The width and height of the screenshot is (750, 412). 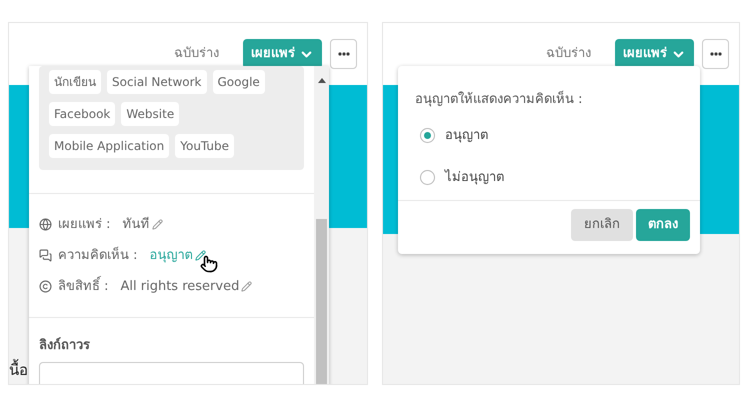 What do you see at coordinates (156, 82) in the screenshot?
I see `tag: Social Network` at bounding box center [156, 82].